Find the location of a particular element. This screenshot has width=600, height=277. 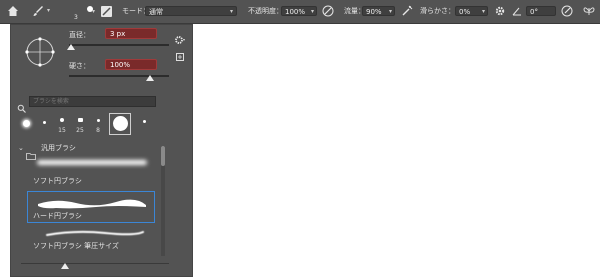

brush-tool-icon is located at coordinates (38, 11).